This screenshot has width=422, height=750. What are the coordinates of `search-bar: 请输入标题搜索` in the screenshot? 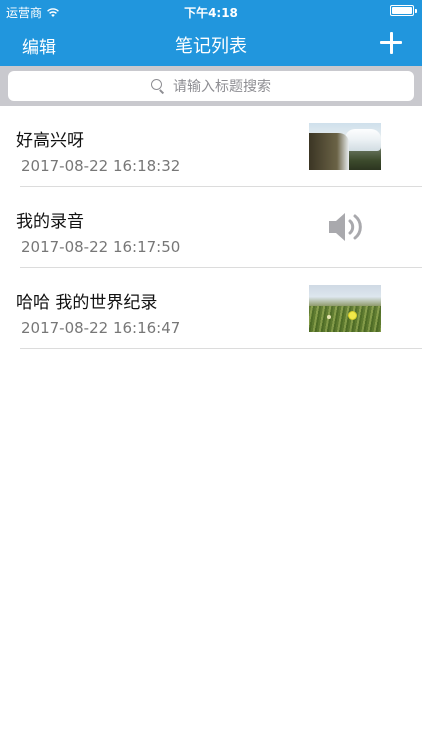 It's located at (211, 86).